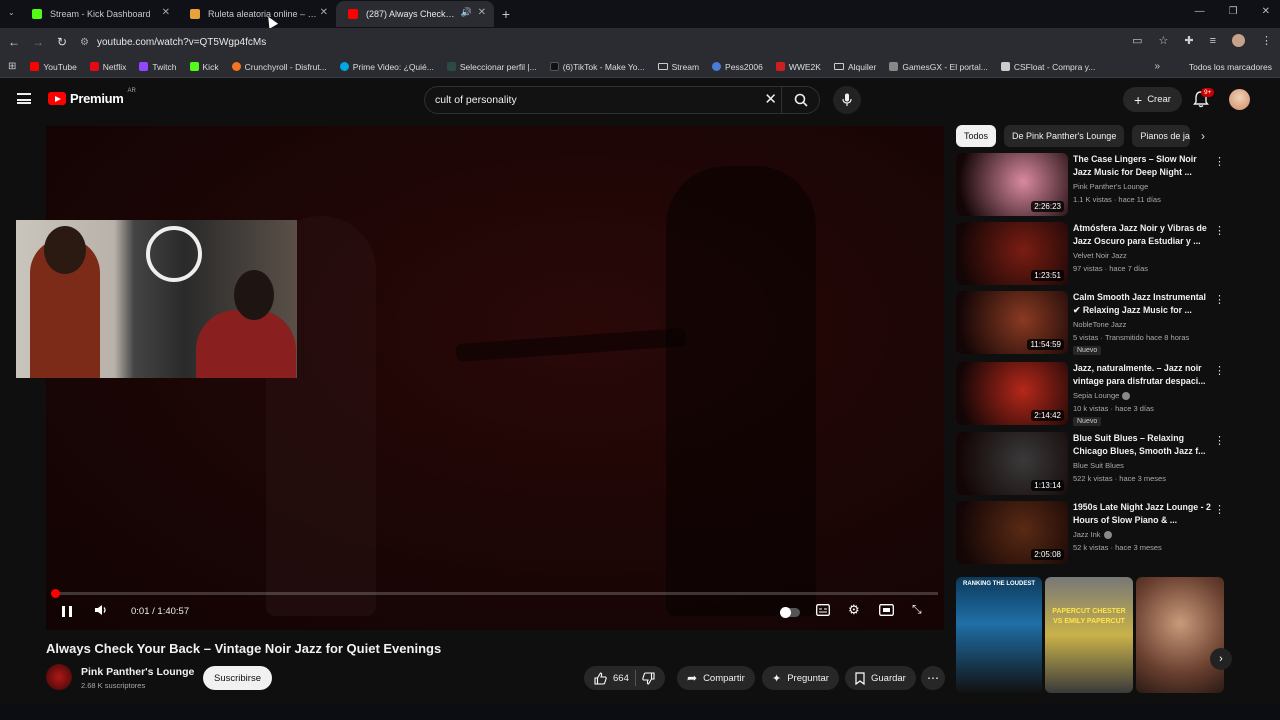 Image resolution: width=1280 pixels, height=720 pixels. I want to click on reload-icon: ↻, so click(62, 42).